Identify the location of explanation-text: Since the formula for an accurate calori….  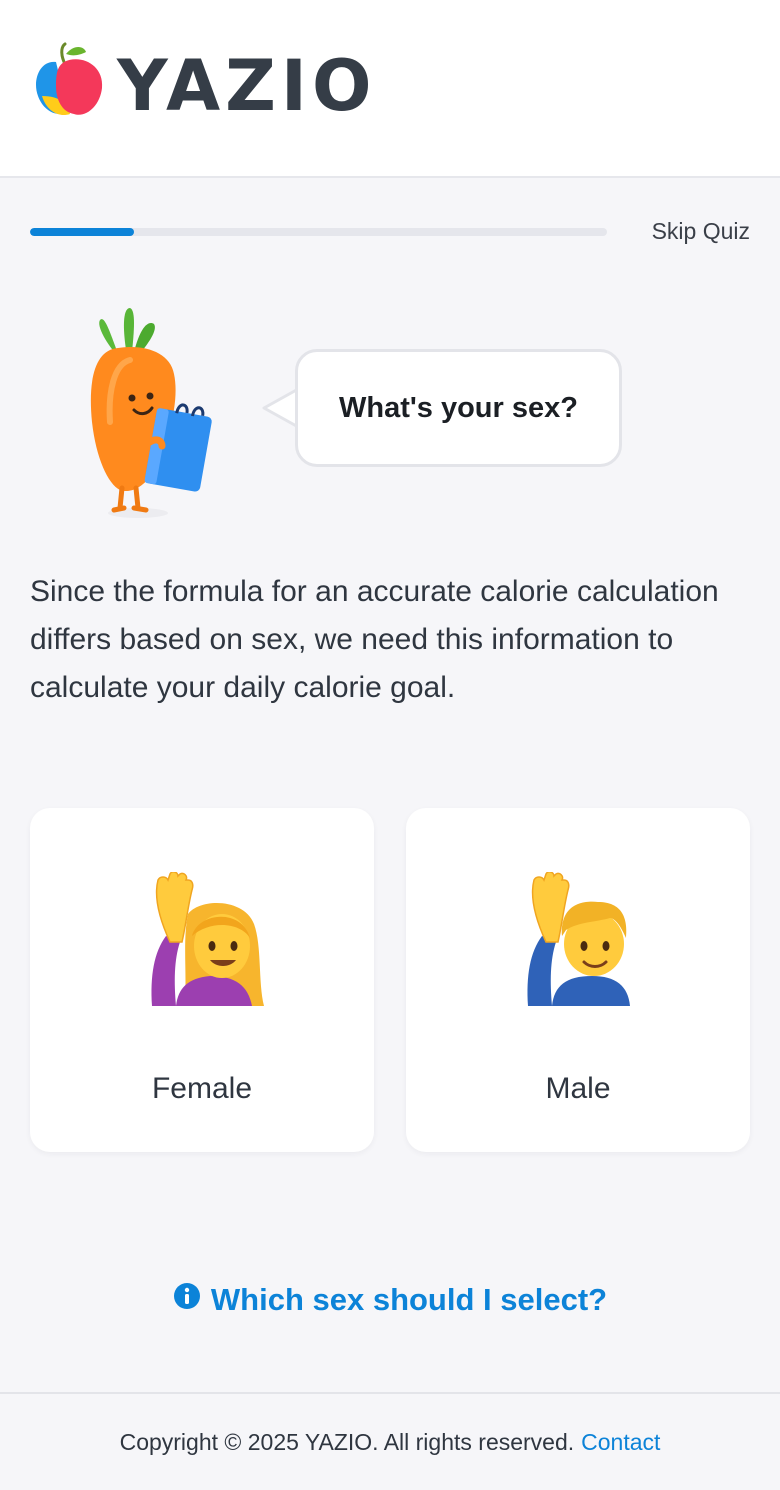
(374, 639).